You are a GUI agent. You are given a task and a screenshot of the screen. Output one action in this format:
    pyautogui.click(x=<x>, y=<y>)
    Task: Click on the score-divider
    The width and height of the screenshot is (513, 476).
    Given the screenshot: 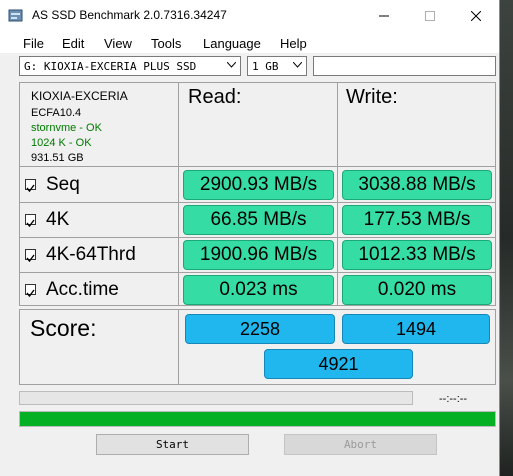 What is the action you would take?
    pyautogui.click(x=178, y=347)
    